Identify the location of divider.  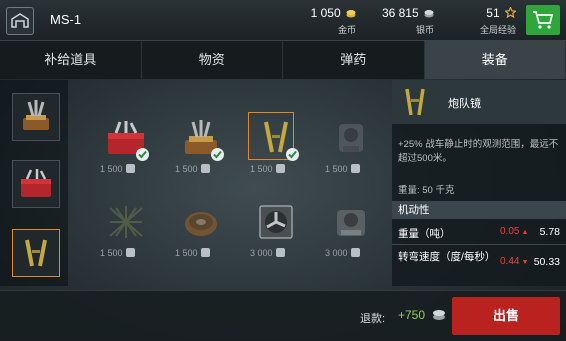
(479, 244).